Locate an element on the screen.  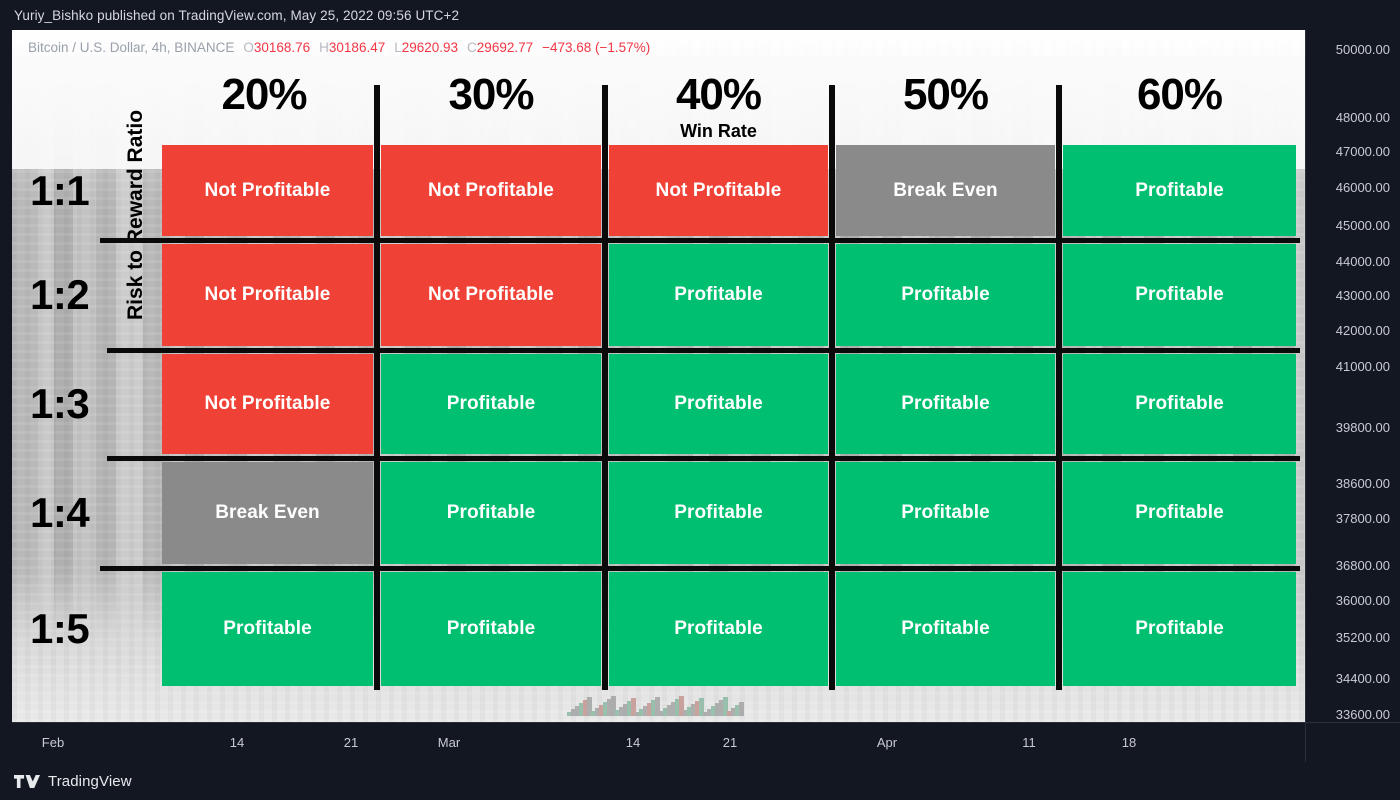
matrix-row-label: 1:2 is located at coordinates (60, 294).